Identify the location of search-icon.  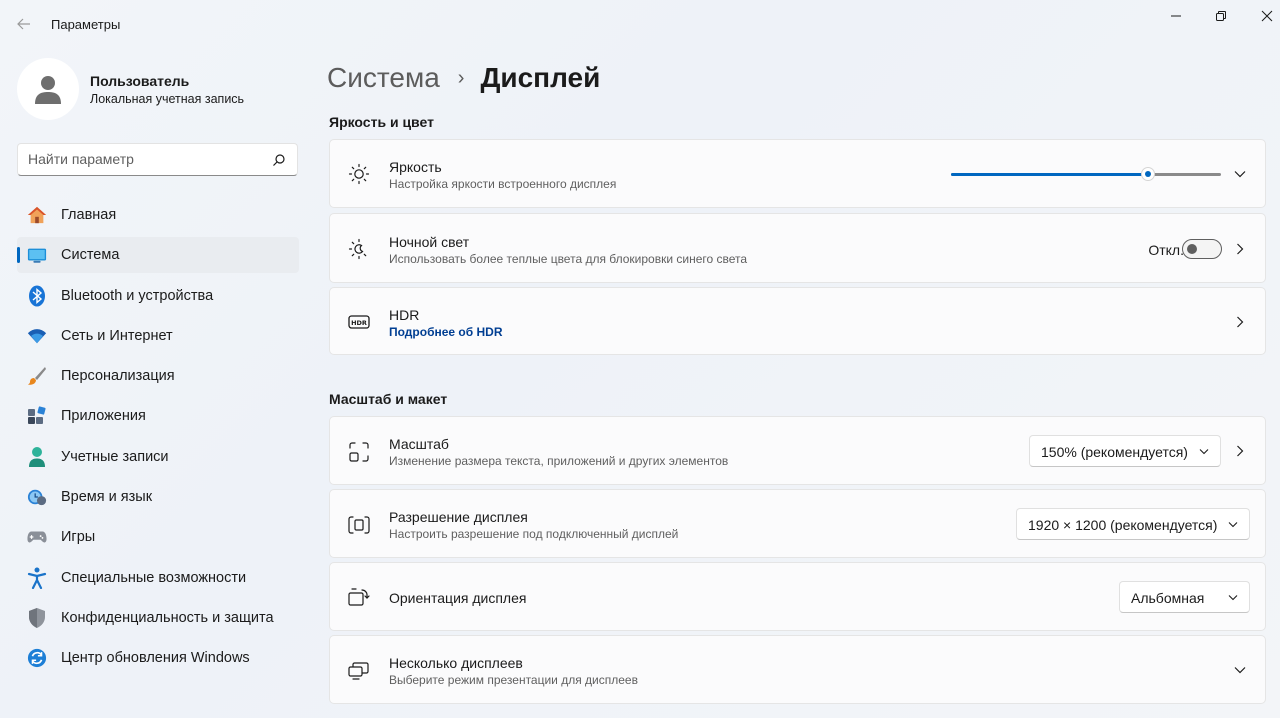
(279, 160).